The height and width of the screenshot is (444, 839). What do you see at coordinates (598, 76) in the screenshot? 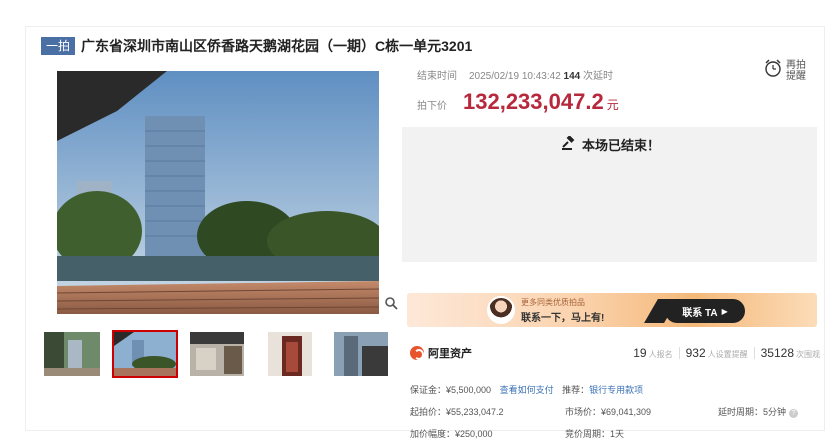
I see `delay-label: 次延时` at bounding box center [598, 76].